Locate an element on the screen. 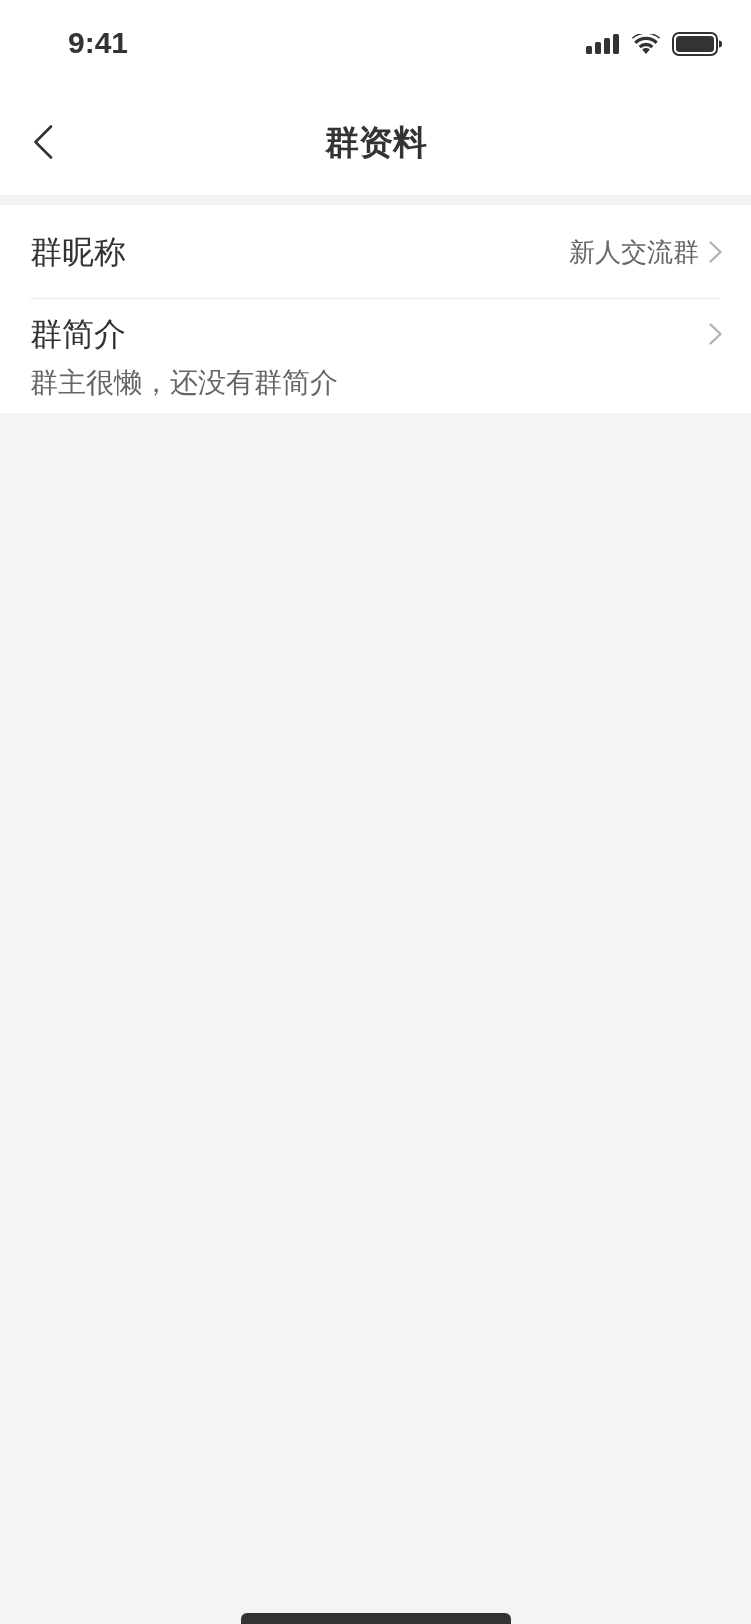 The image size is (751, 1624). signal-icon is located at coordinates (603, 44).